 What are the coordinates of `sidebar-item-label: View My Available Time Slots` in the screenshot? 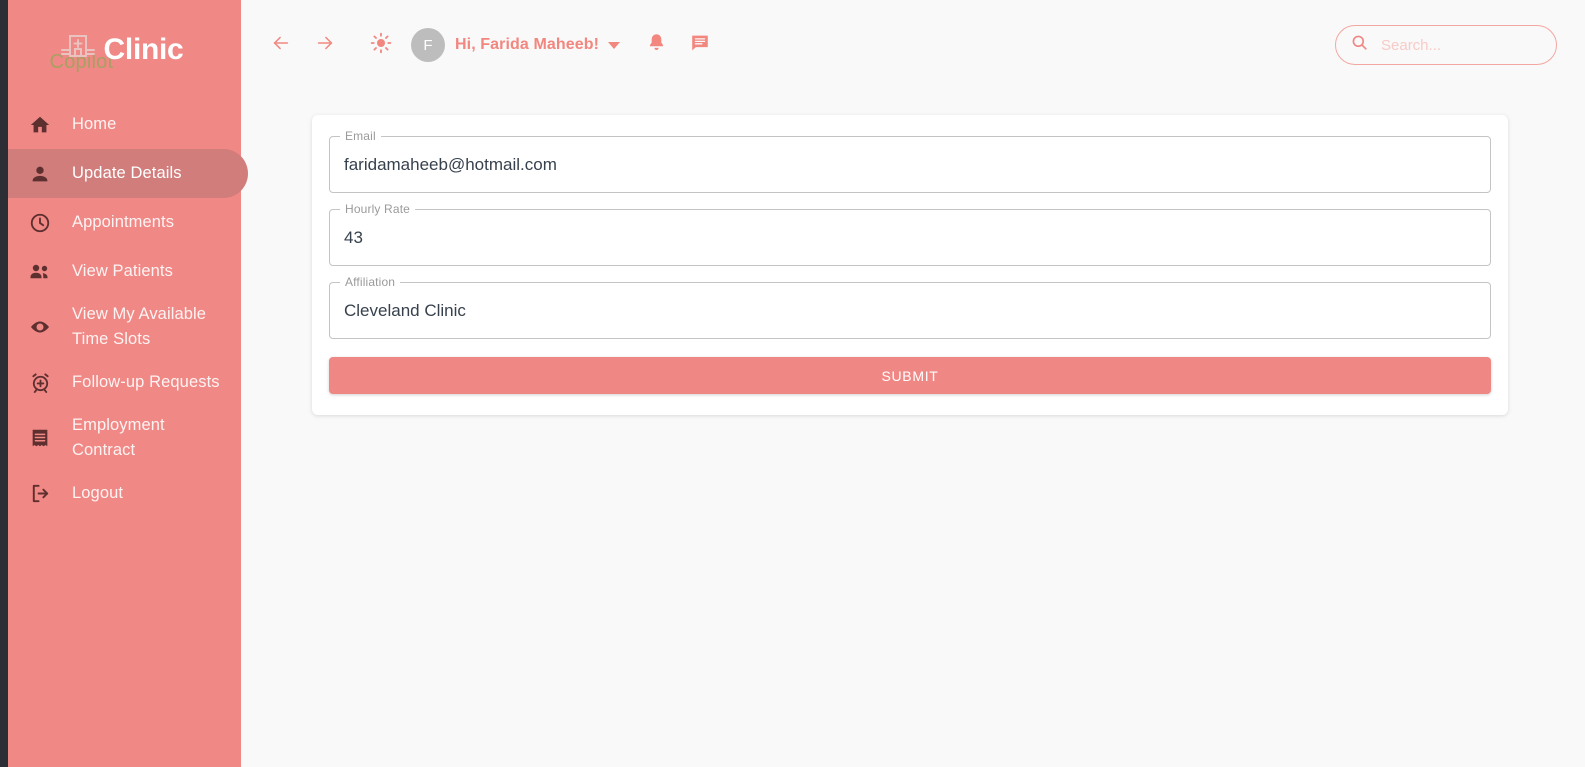 It's located at (139, 326).